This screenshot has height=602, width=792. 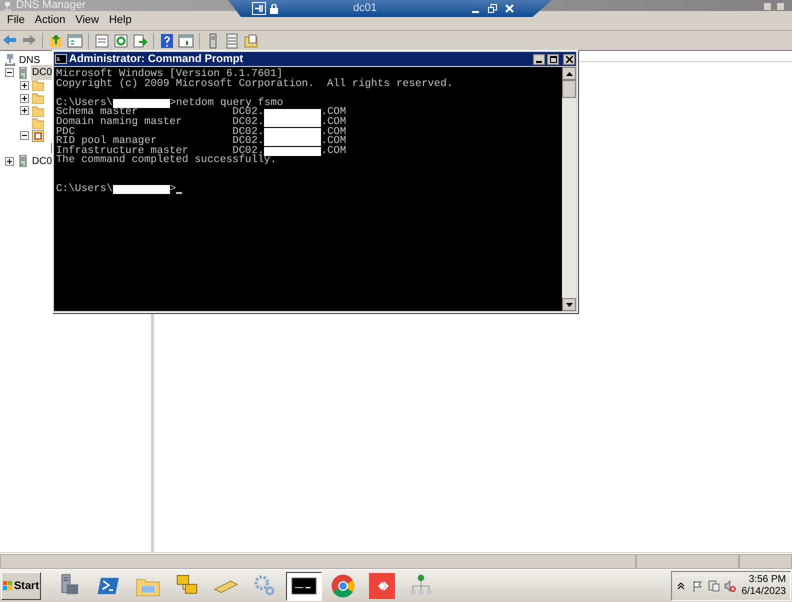 I want to click on restore-button, so click(x=780, y=6).